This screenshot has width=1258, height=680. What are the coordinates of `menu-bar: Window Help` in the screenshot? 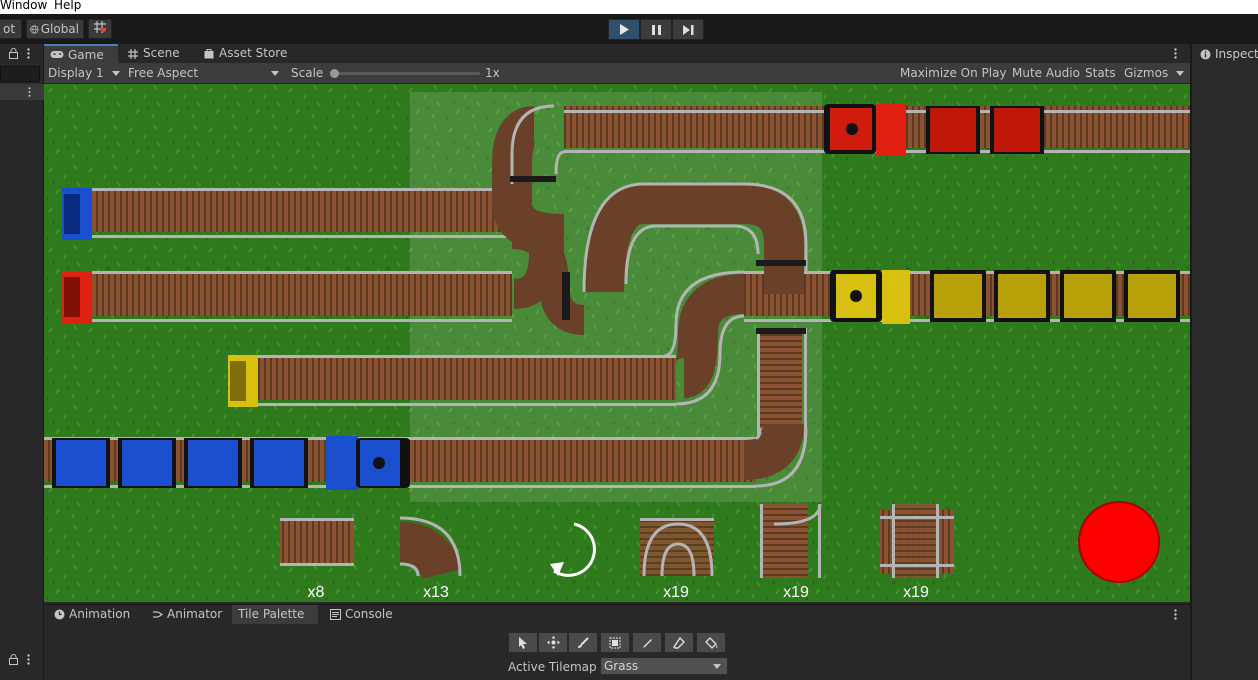 It's located at (629, 7).